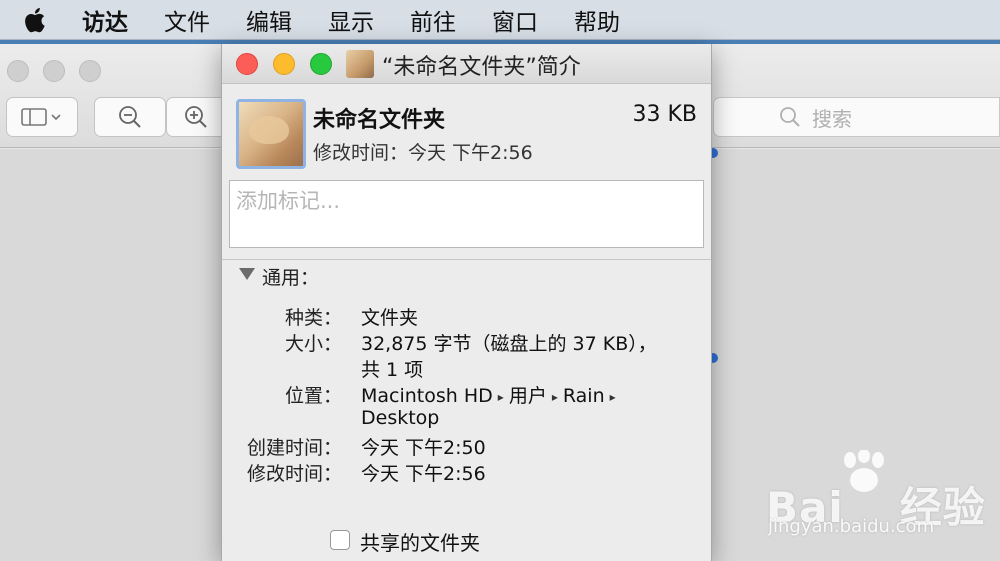 This screenshot has height=561, width=1000. I want to click on folder-preview-icon, so click(271, 134).